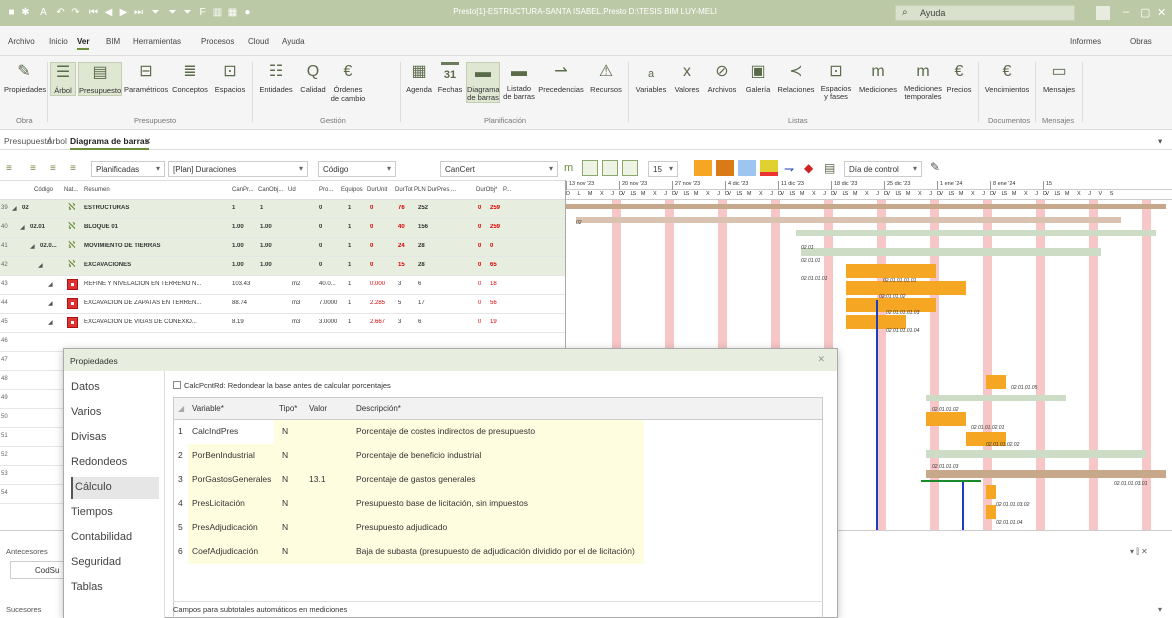 This screenshot has height=618, width=1172. What do you see at coordinates (630, 168) in the screenshot?
I see `critical-icon` at bounding box center [630, 168].